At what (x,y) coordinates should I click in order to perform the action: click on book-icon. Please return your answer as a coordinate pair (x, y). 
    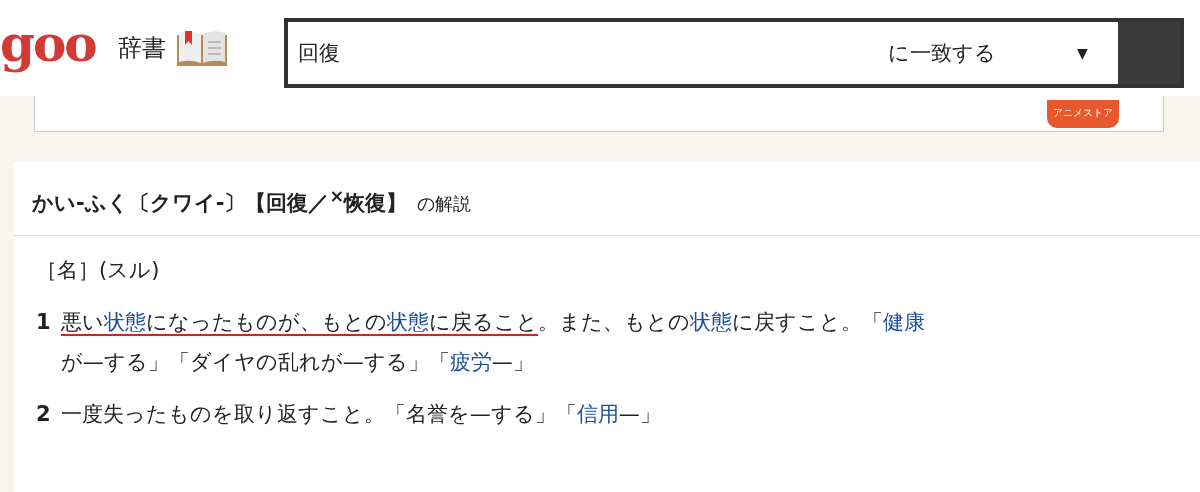
    Looking at the image, I should click on (201, 48).